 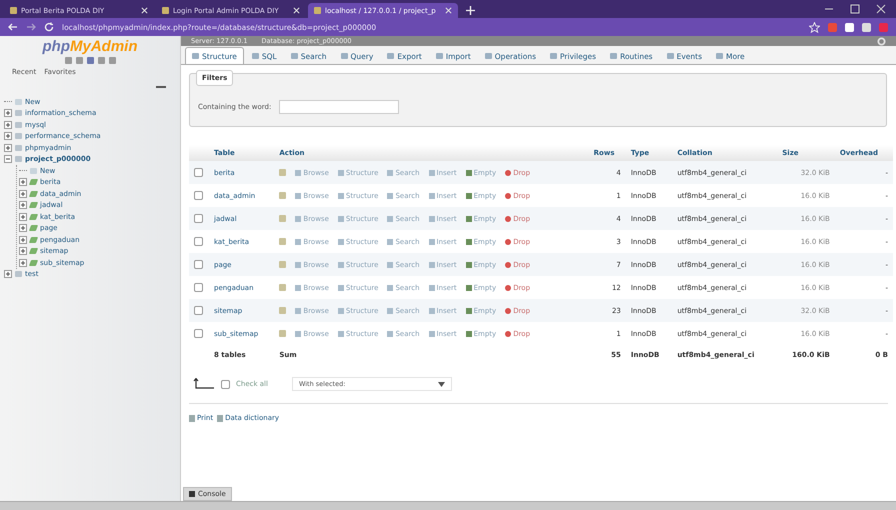 I want to click on new-tab-icon, so click(x=470, y=10).